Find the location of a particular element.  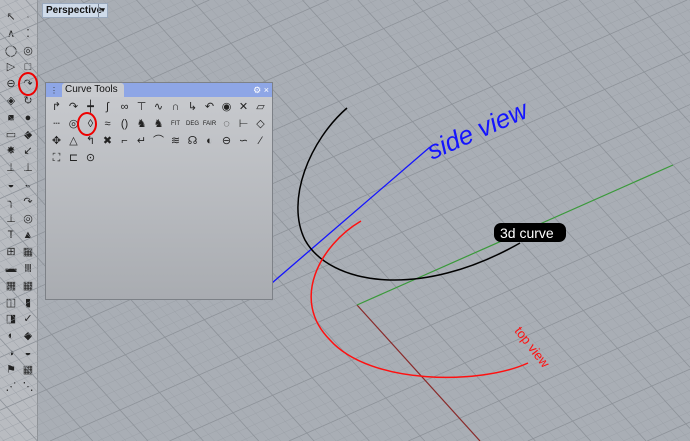

curve-tool-icon: ◐ is located at coordinates (209, 141).